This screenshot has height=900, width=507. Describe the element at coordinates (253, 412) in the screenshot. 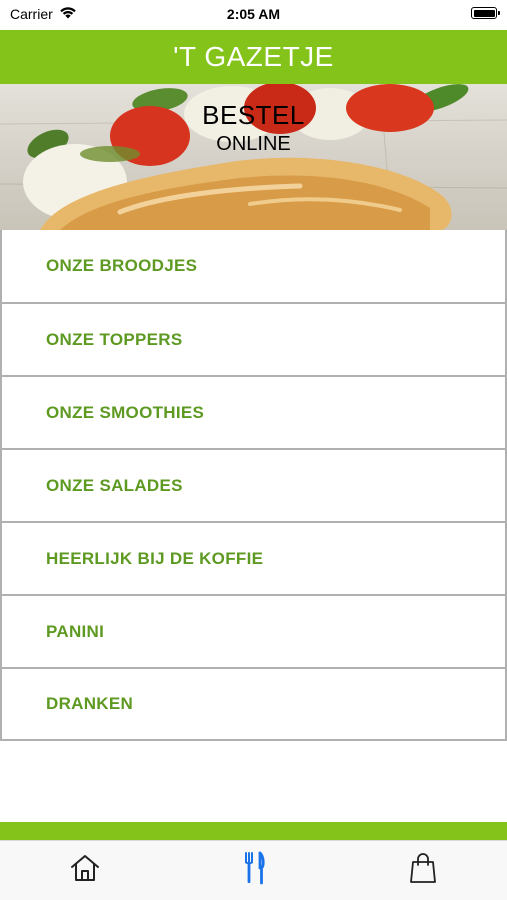

I see `menu-item-onze-smoothies: ONZE SMOOTHIES` at that location.